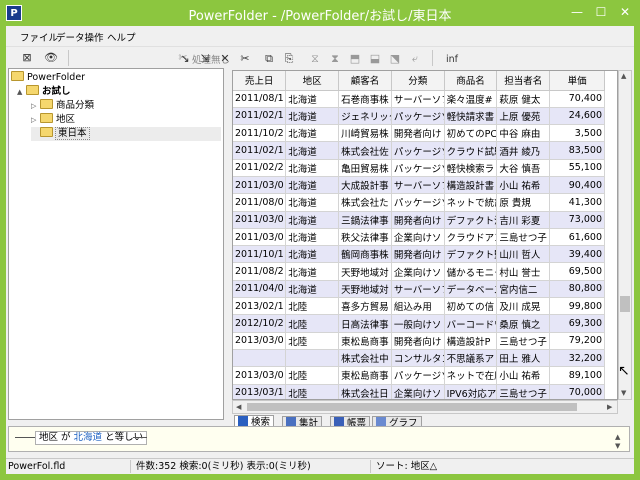  I want to click on table-cell: 小山 祐希, so click(523, 375).